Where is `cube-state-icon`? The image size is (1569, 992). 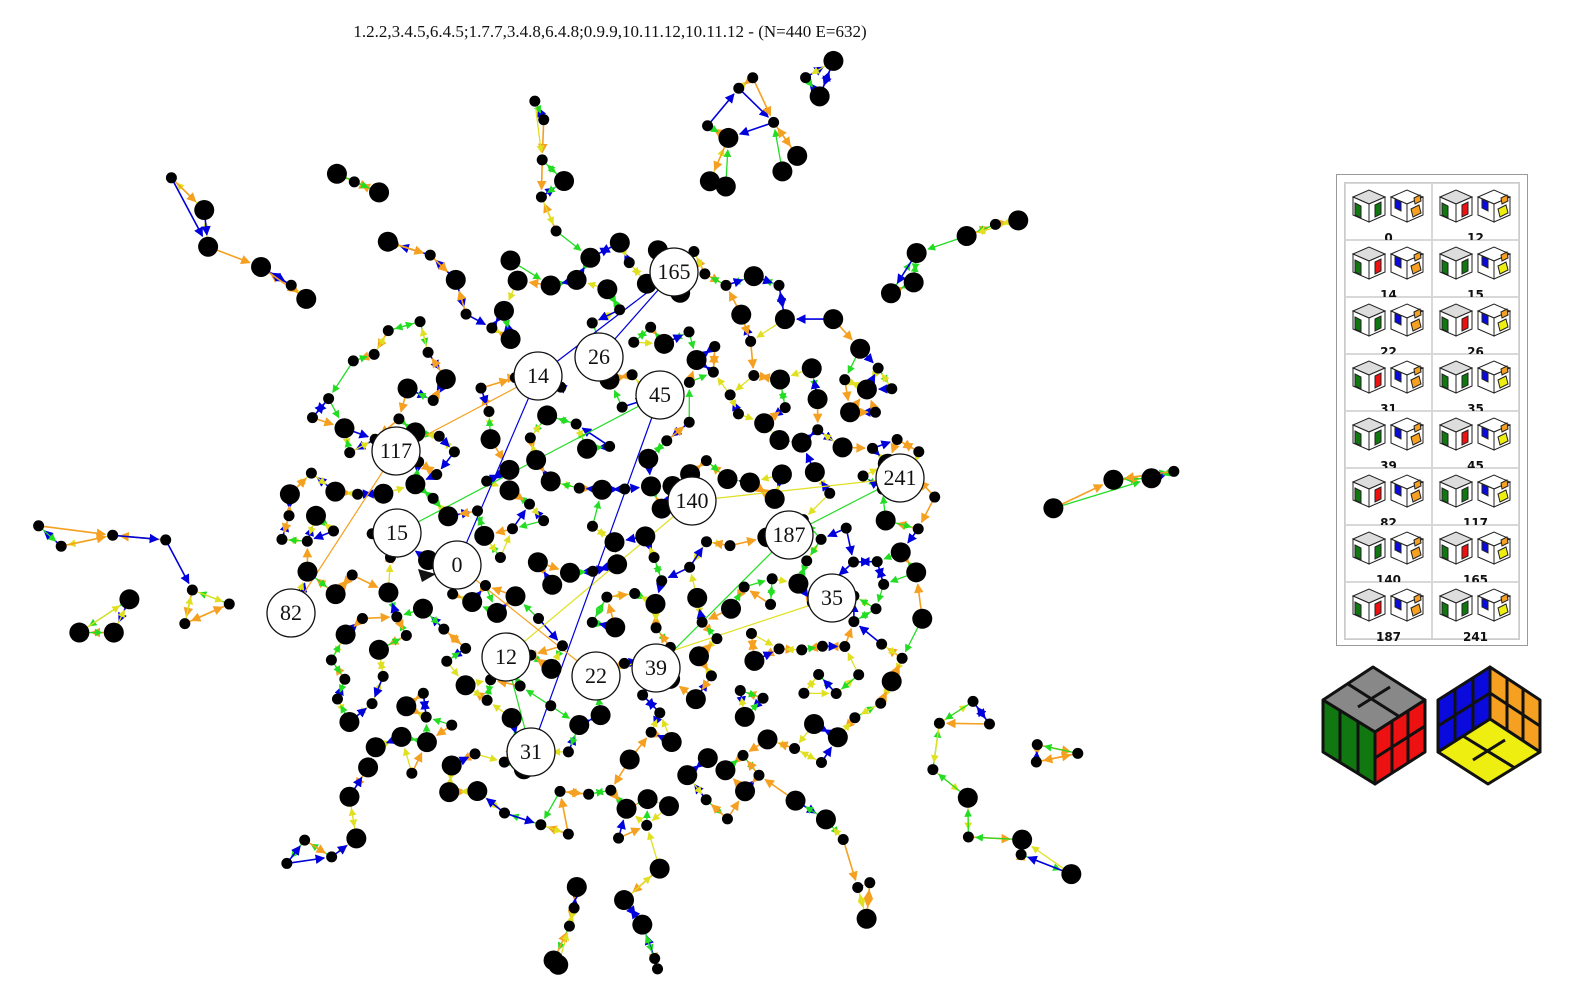 cube-state-icon is located at coordinates (1389, 436).